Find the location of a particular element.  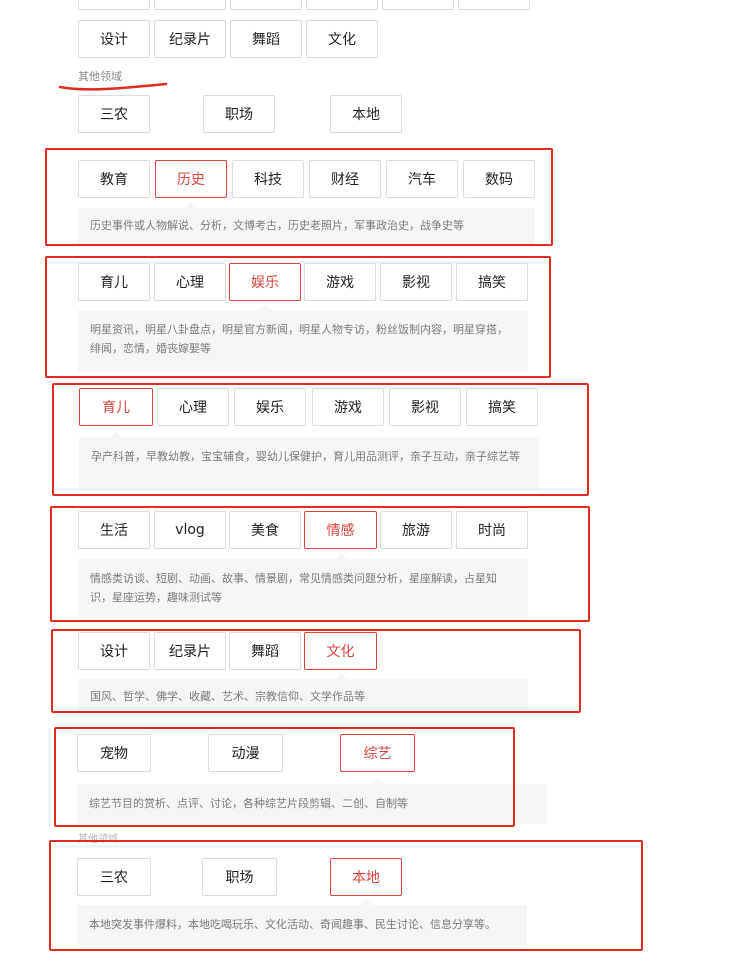

description-lishi: 历史事件或人物解说、分析，文博考古，历史老照片，军事政治史，战争史等 is located at coordinates (306, 226).